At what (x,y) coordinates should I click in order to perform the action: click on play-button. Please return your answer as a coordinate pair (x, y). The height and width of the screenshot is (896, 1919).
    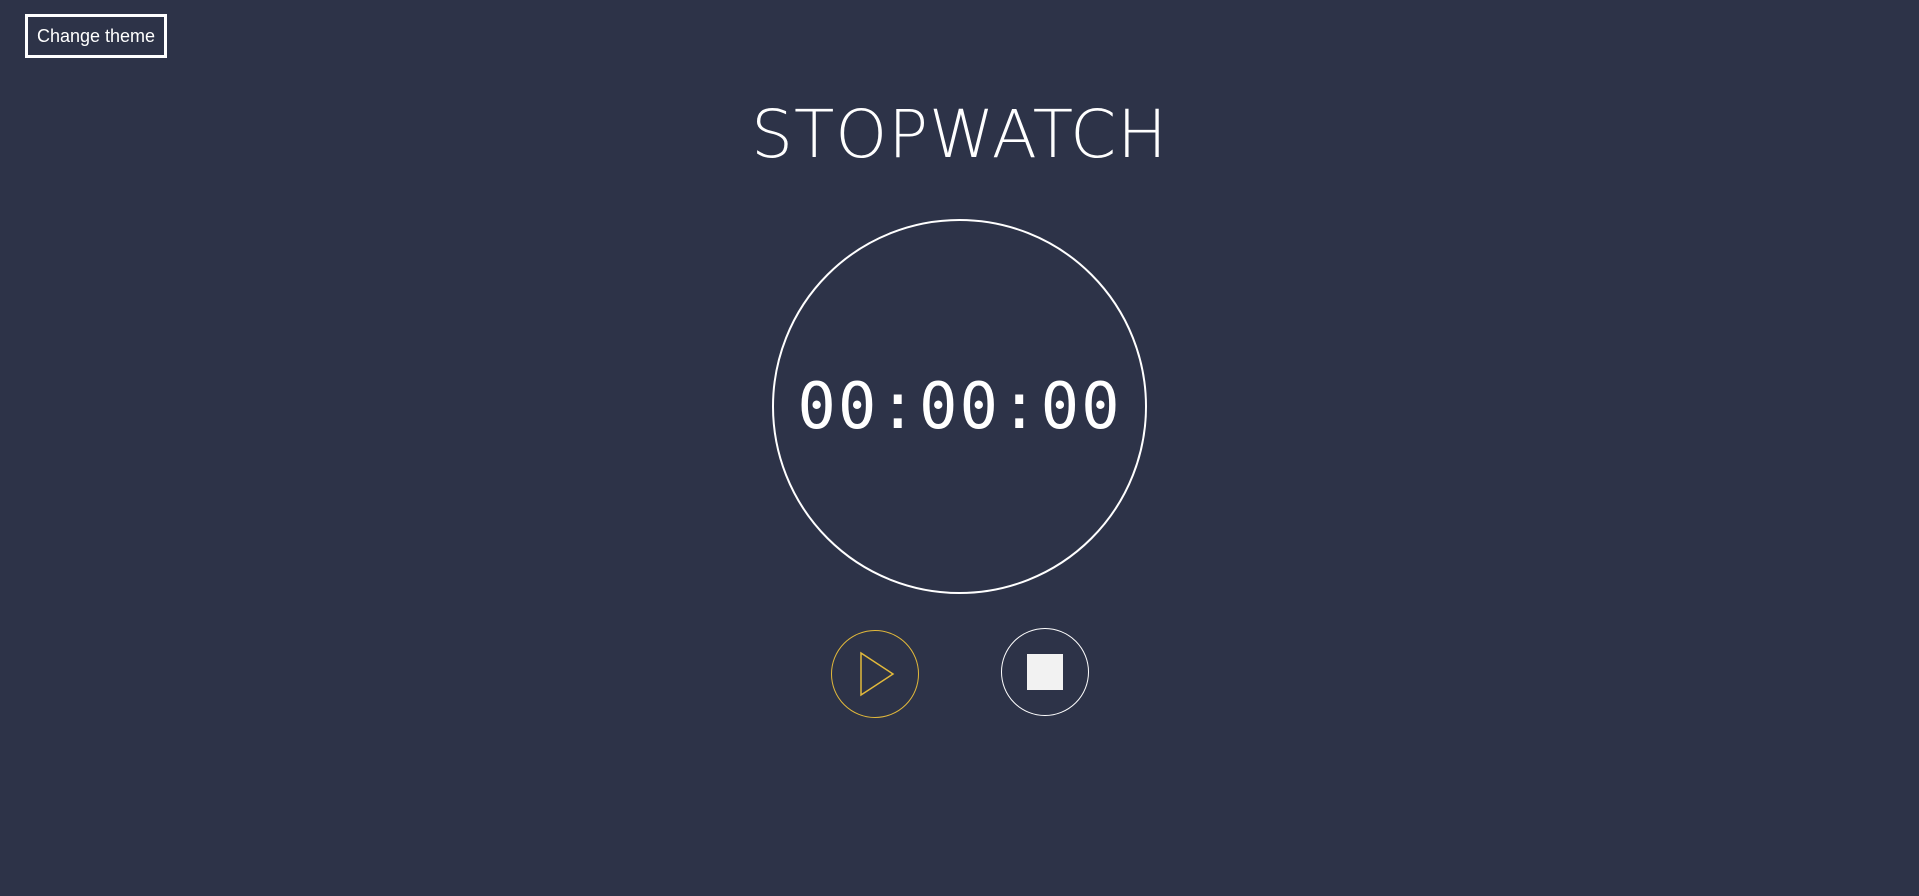
    Looking at the image, I should click on (875, 674).